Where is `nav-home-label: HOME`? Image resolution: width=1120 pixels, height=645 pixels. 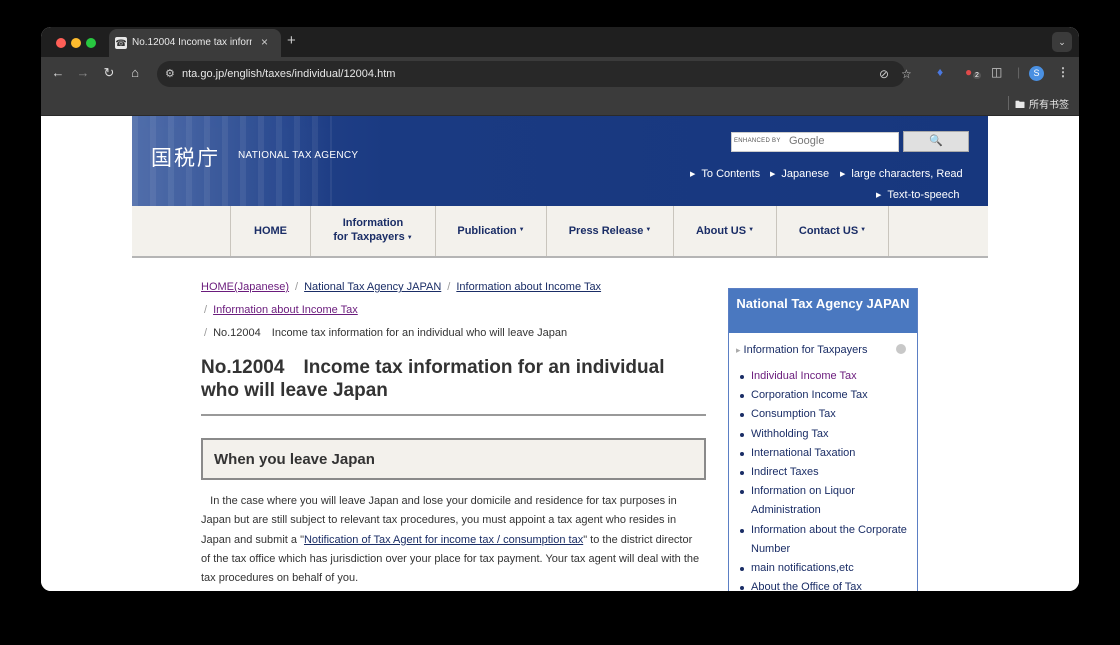 nav-home-label: HOME is located at coordinates (270, 231).